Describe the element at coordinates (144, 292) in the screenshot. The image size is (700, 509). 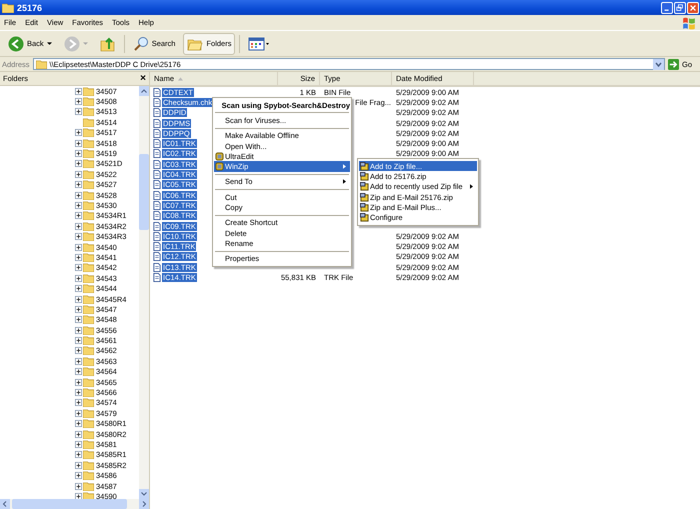
I see `vertical-scrollbar` at that location.